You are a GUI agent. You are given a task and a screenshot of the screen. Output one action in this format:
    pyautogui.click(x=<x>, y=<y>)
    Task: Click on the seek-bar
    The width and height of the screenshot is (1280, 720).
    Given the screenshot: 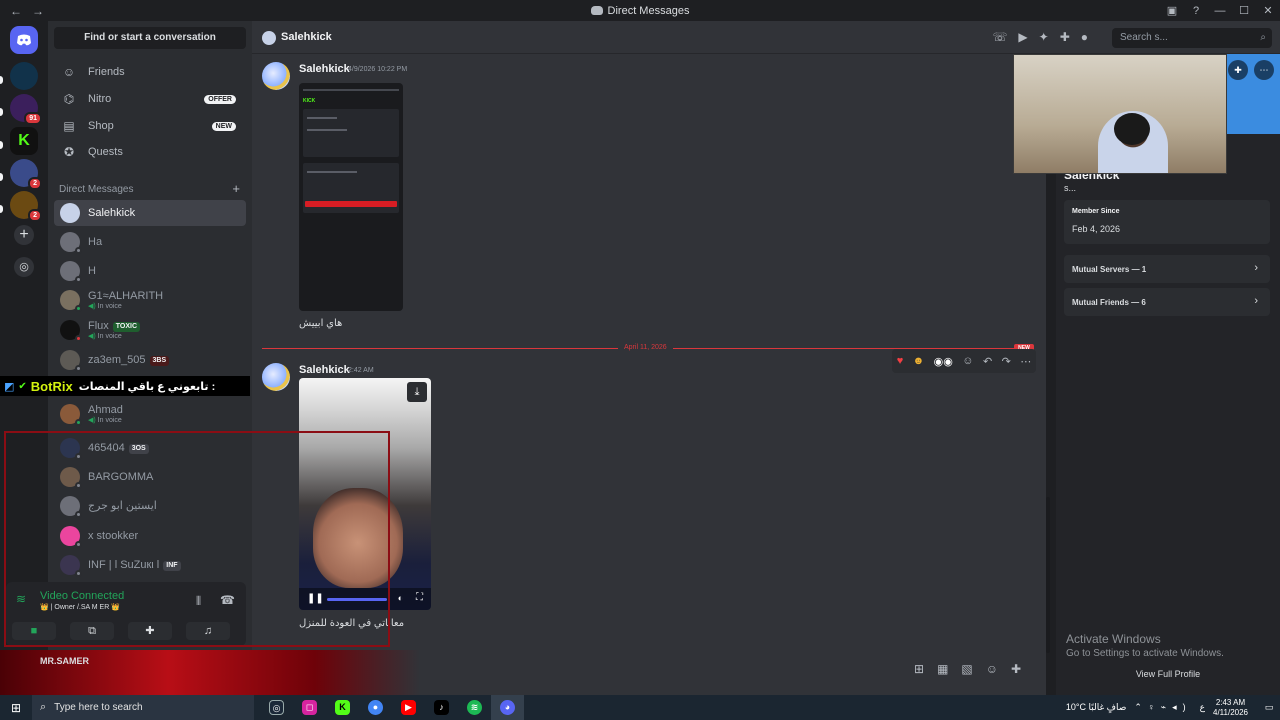 What is the action you would take?
    pyautogui.click(x=357, y=599)
    